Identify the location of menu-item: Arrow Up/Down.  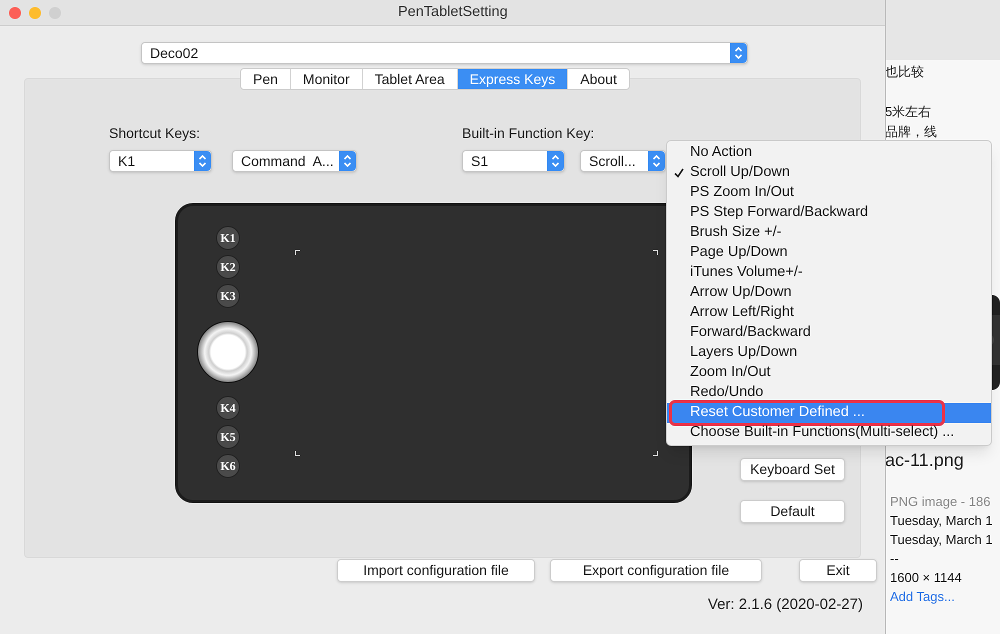
(829, 293).